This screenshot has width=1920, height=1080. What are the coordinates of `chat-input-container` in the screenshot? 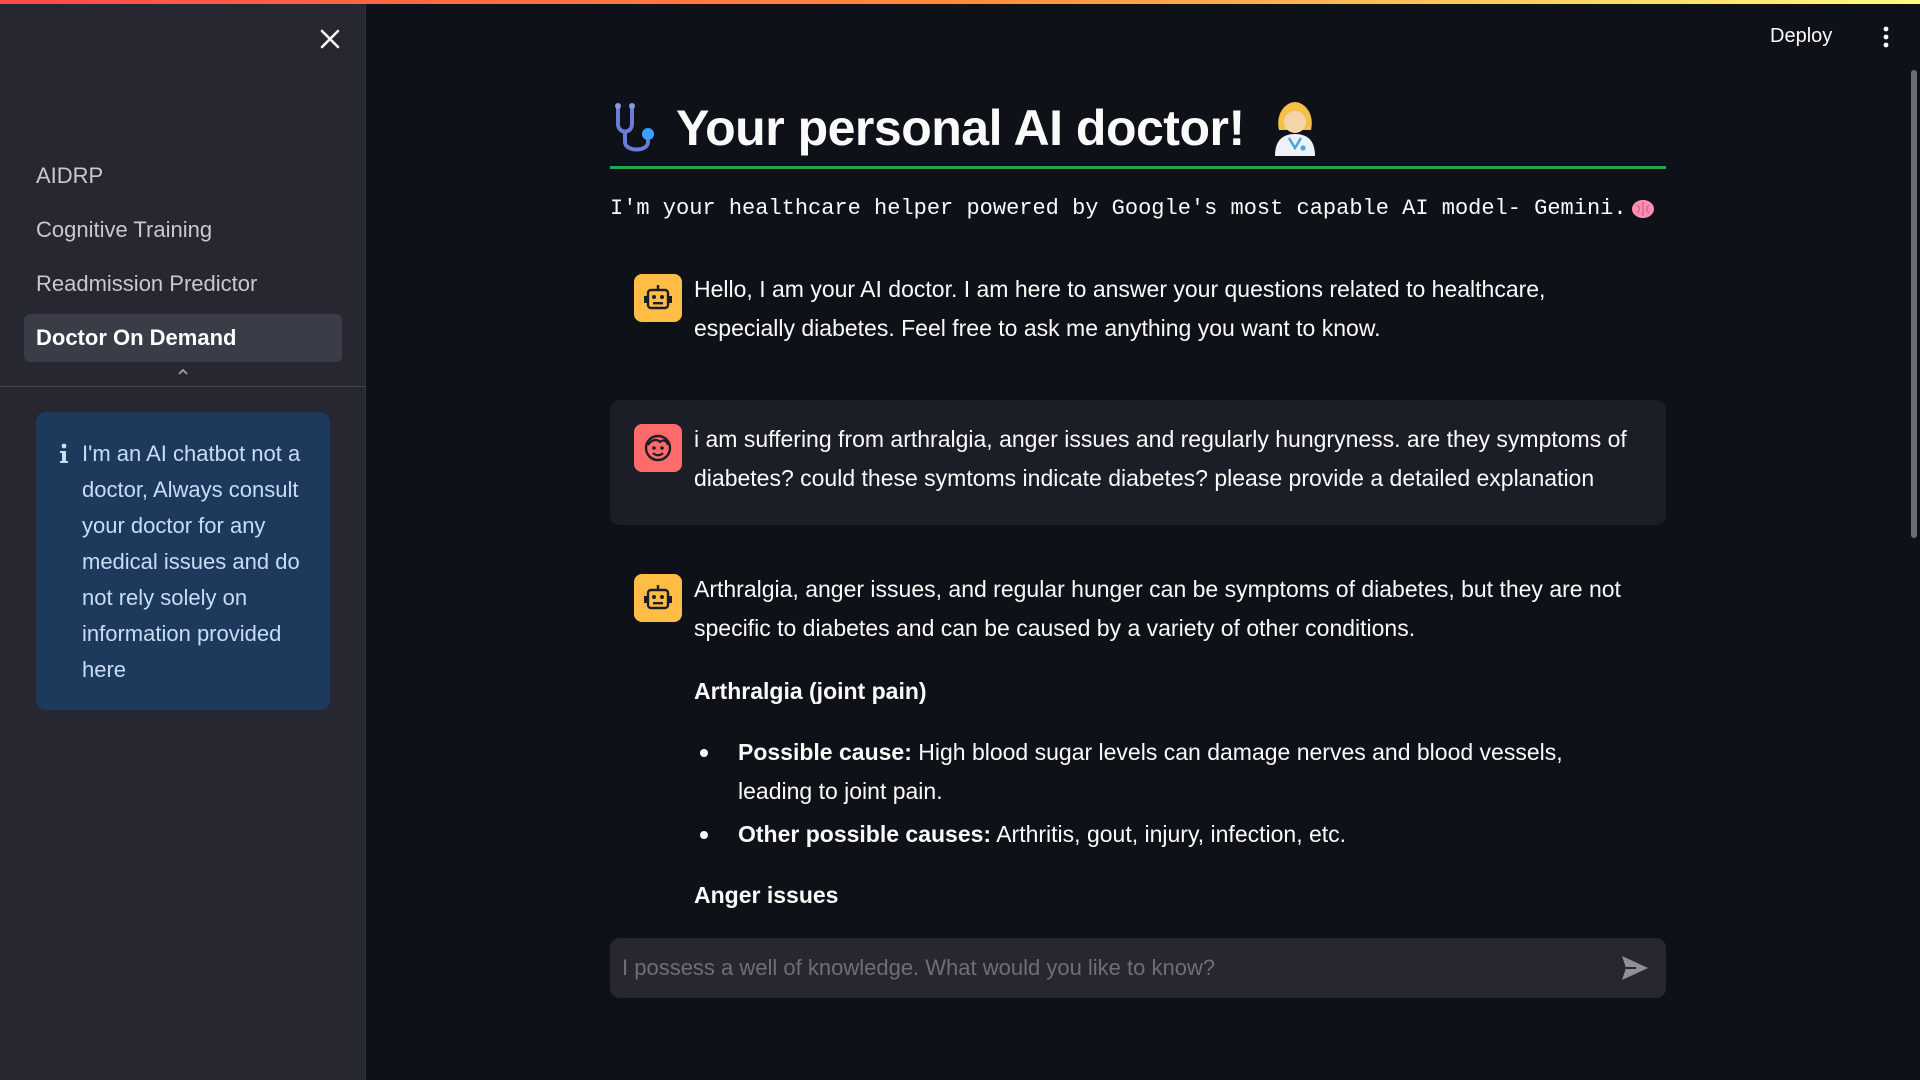 It's located at (1138, 968).